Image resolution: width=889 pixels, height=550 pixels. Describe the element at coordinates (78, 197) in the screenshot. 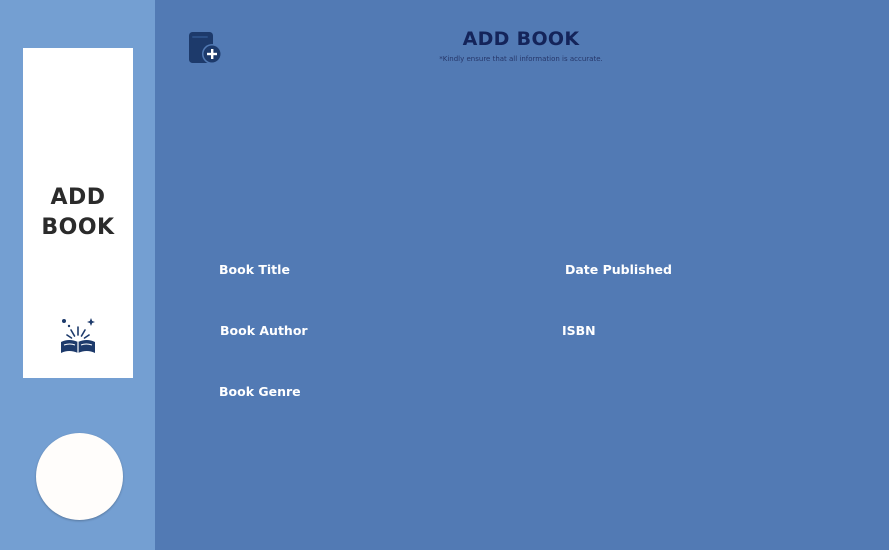

I see `nav-card-title-line1: ADD` at that location.